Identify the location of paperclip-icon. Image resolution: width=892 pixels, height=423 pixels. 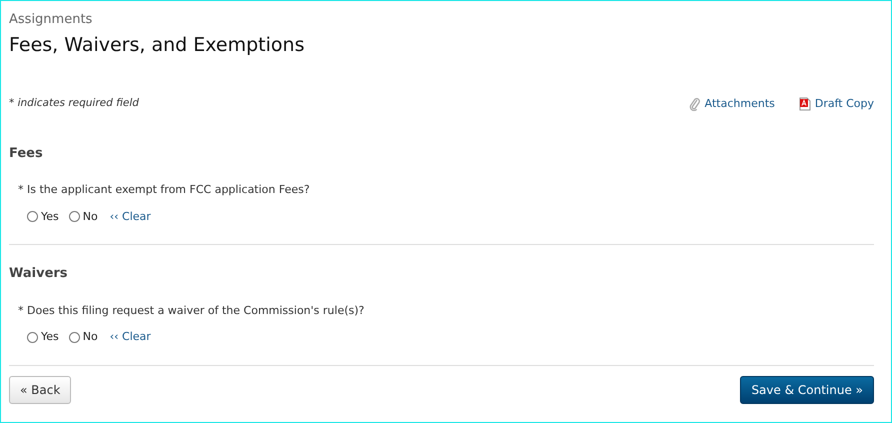
(694, 104).